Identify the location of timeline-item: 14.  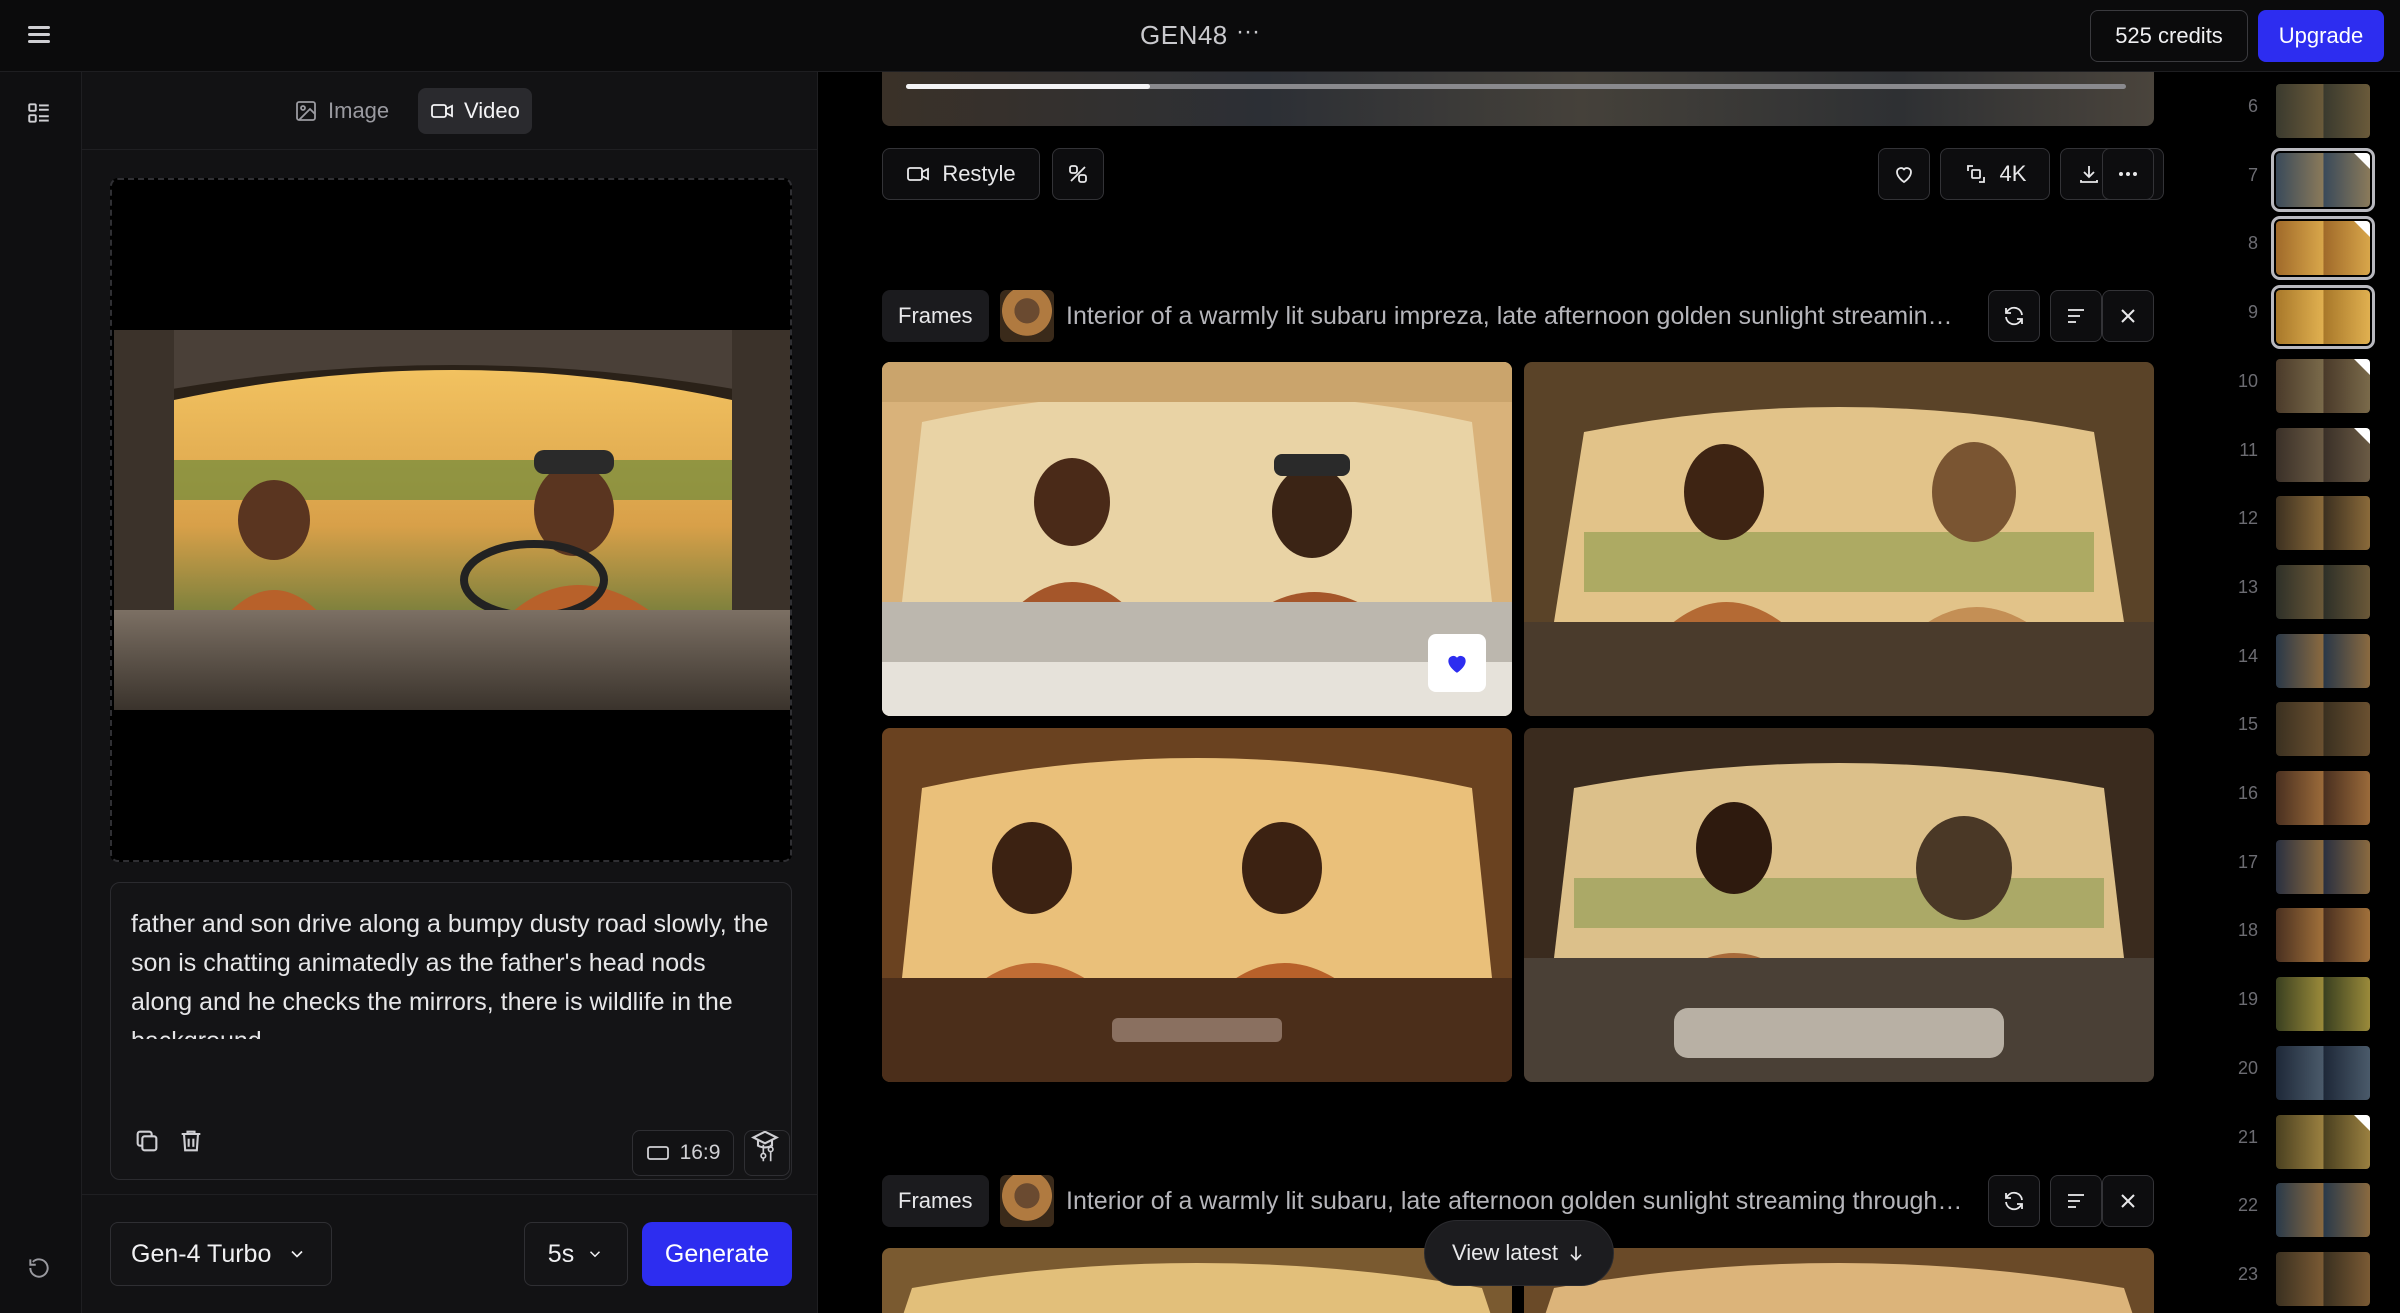
(2291, 664).